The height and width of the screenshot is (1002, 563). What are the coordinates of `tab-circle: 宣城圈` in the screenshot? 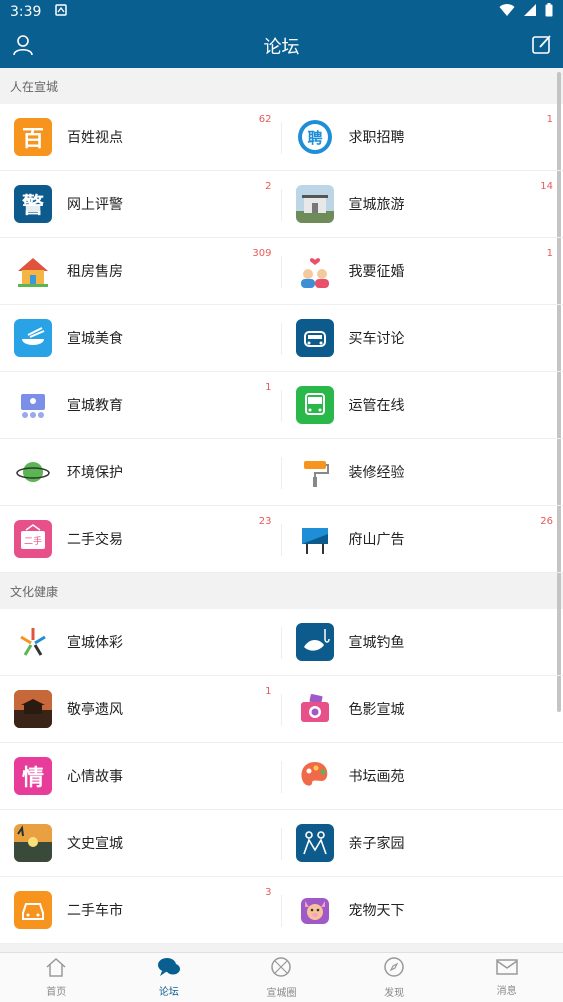 It's located at (281, 977).